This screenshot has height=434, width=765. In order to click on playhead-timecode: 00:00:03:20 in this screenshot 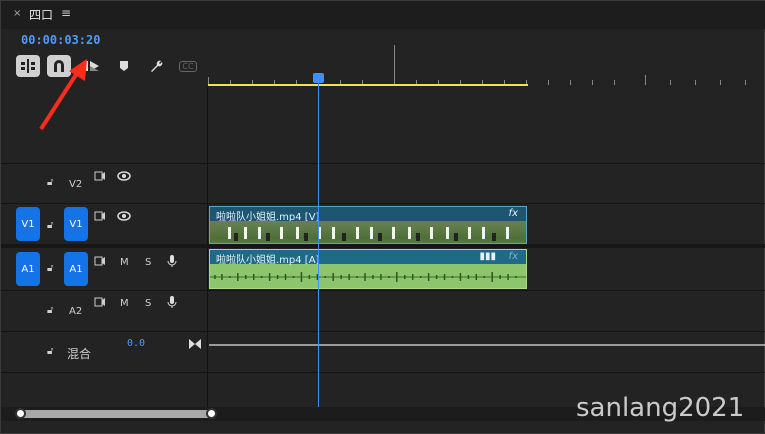, I will do `click(60, 40)`.